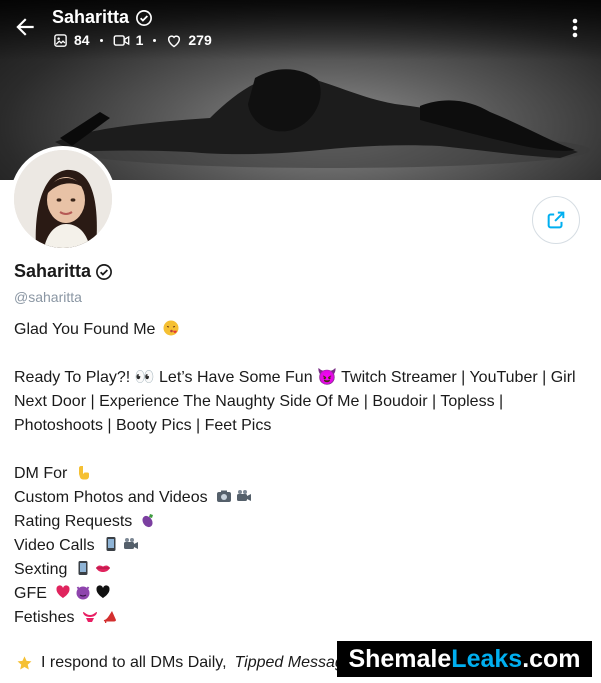 The image size is (601, 683). Describe the element at coordinates (132, 40) in the screenshot. I see `header-stats: 84 1 279` at that location.